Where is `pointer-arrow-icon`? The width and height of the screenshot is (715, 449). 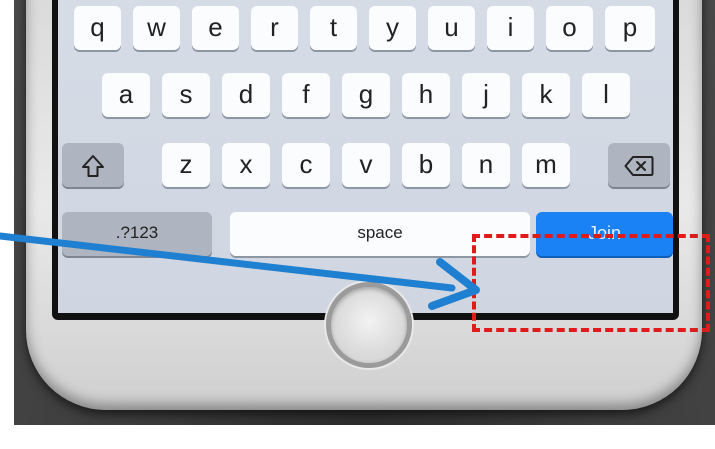 pointer-arrow-icon is located at coordinates (240, 271).